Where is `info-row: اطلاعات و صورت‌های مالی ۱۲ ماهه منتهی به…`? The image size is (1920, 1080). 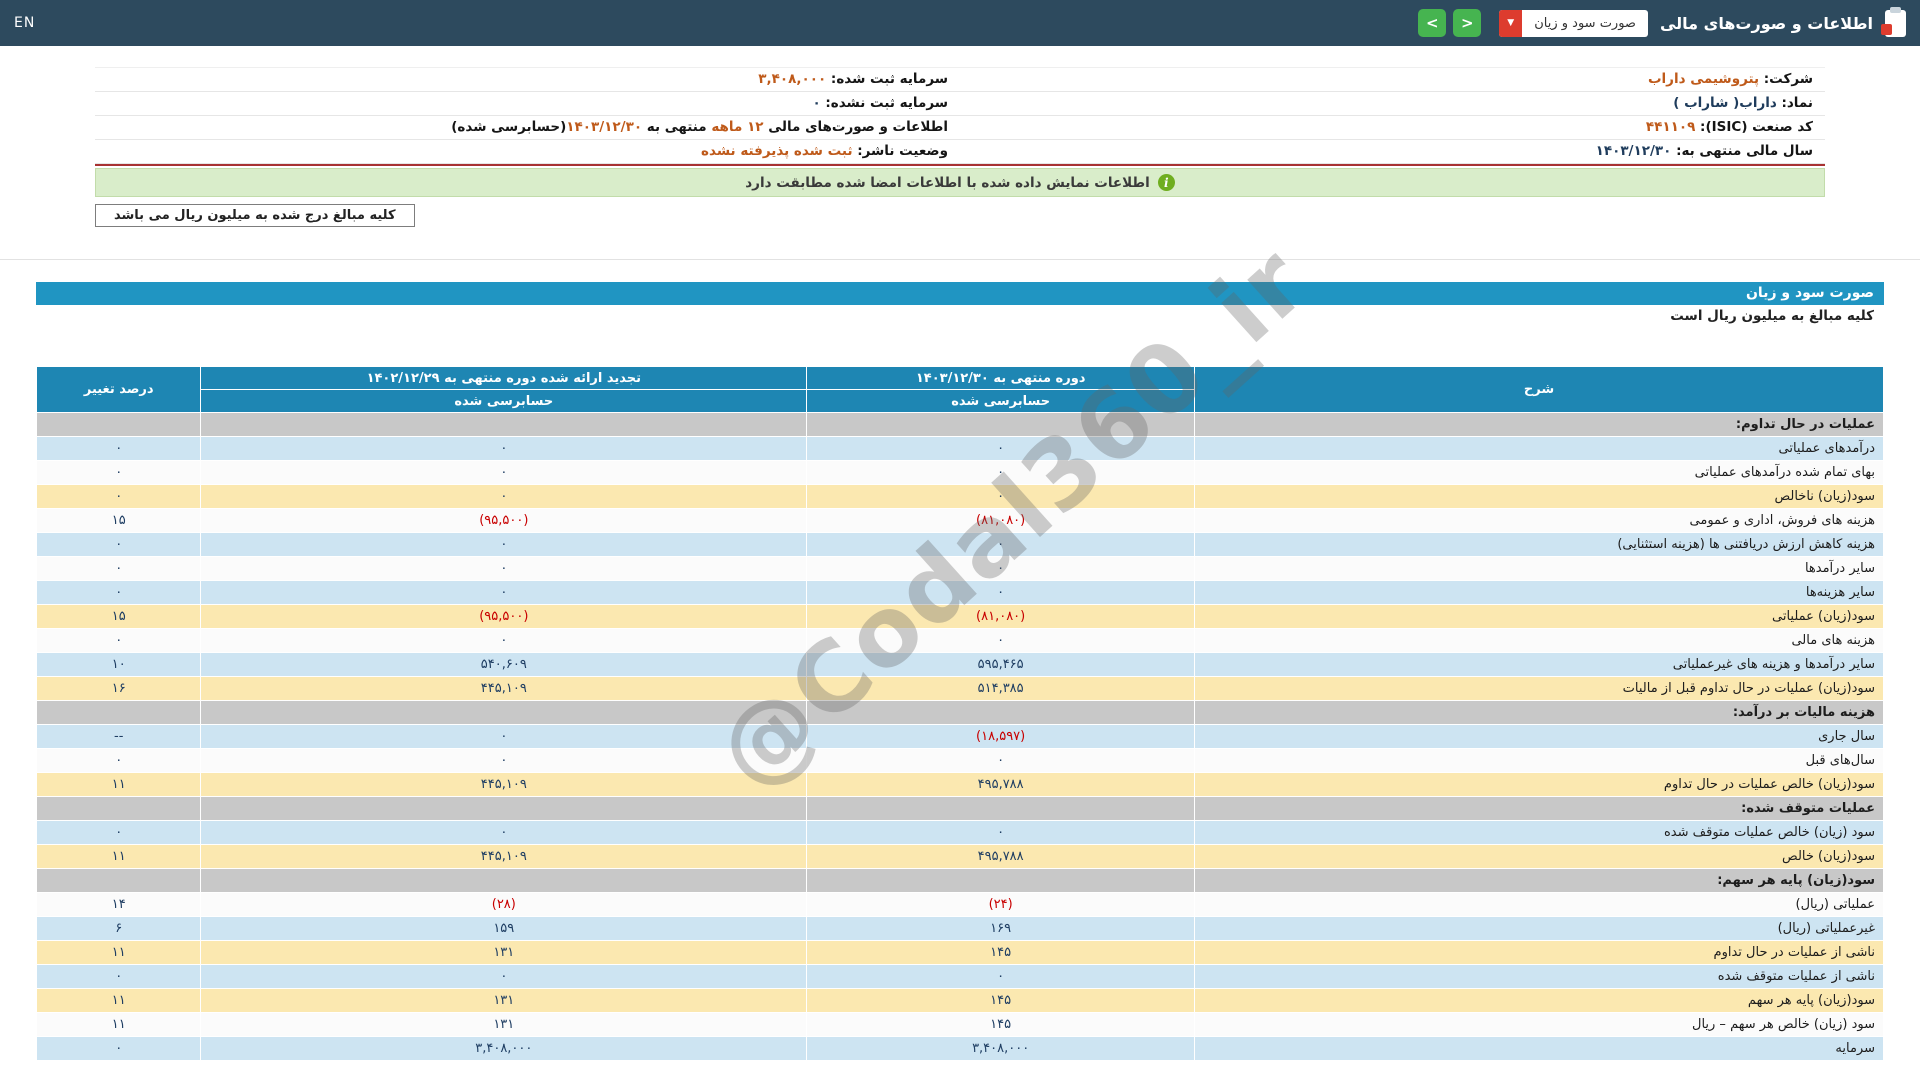
info-row: اطلاعات و صورت‌های مالی ۱۲ ماهه منتهی به… is located at coordinates (527, 128).